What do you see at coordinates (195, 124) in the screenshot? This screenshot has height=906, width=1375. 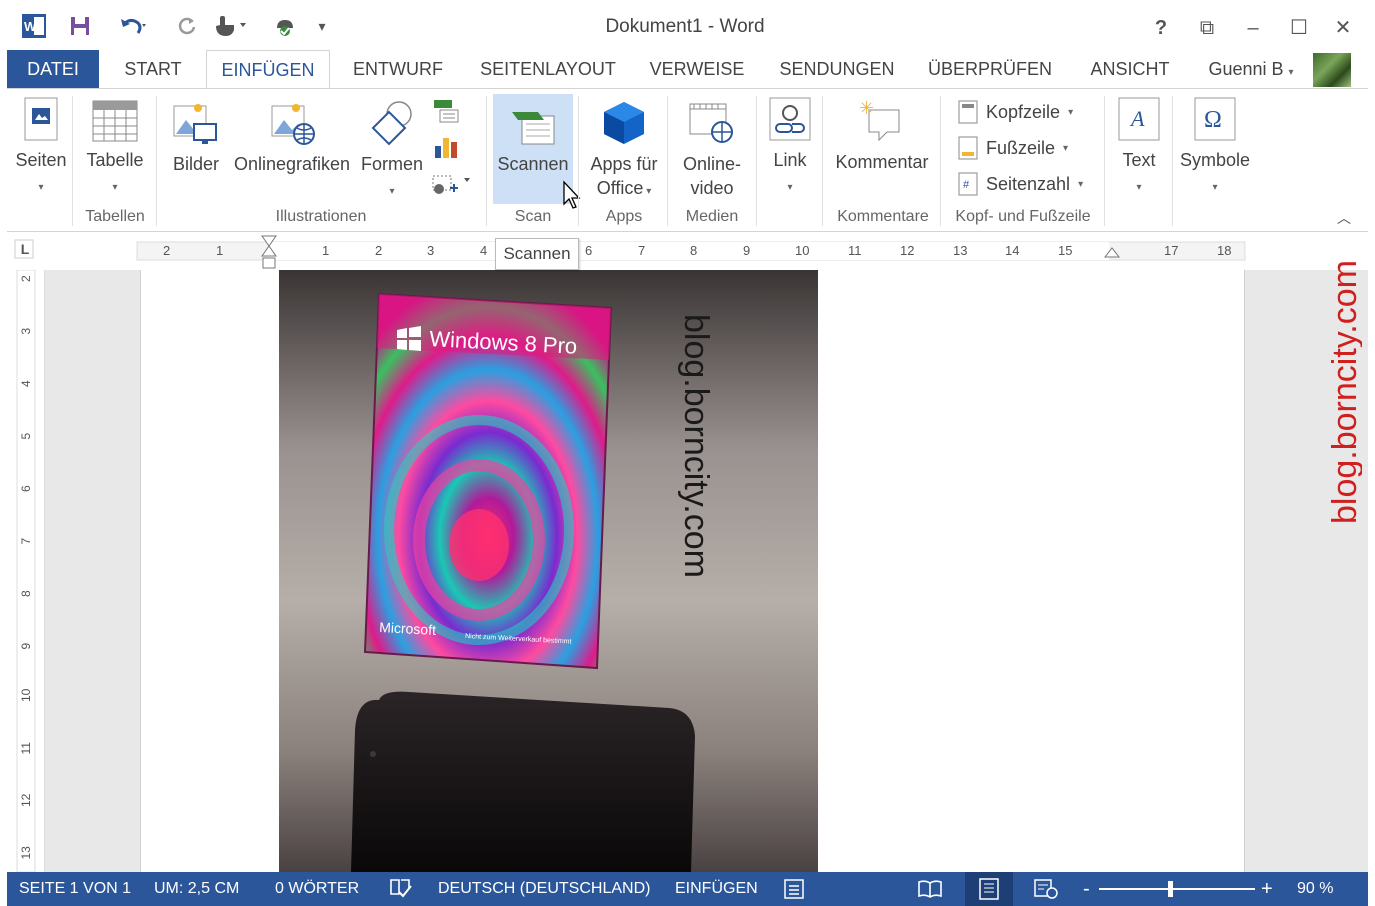 I see `picture-icon` at bounding box center [195, 124].